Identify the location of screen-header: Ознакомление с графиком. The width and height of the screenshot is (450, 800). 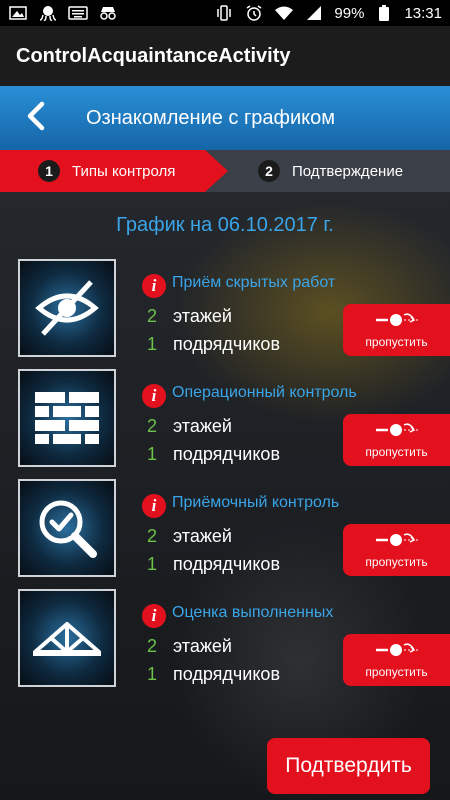
(225, 118).